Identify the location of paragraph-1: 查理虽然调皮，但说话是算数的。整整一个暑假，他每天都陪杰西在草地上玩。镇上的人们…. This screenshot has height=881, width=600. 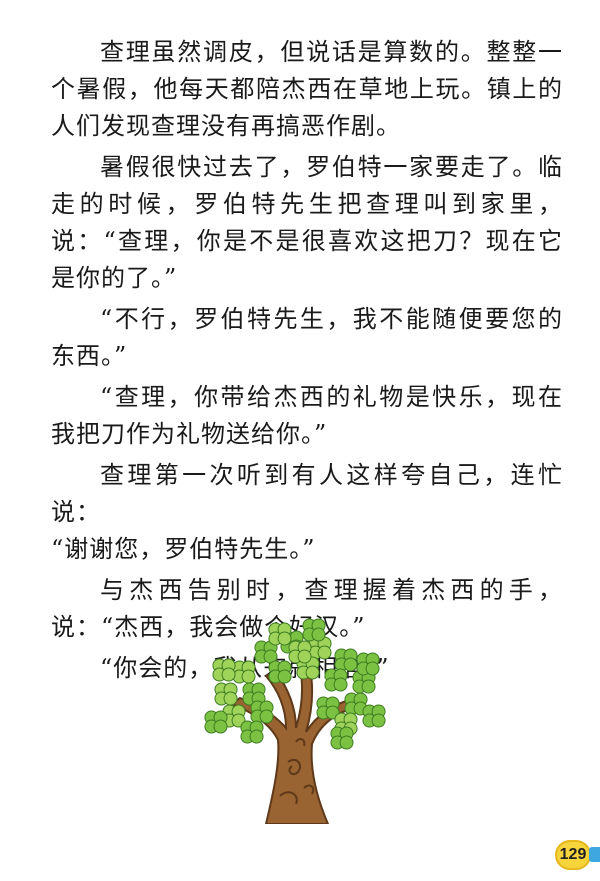
(307, 89).